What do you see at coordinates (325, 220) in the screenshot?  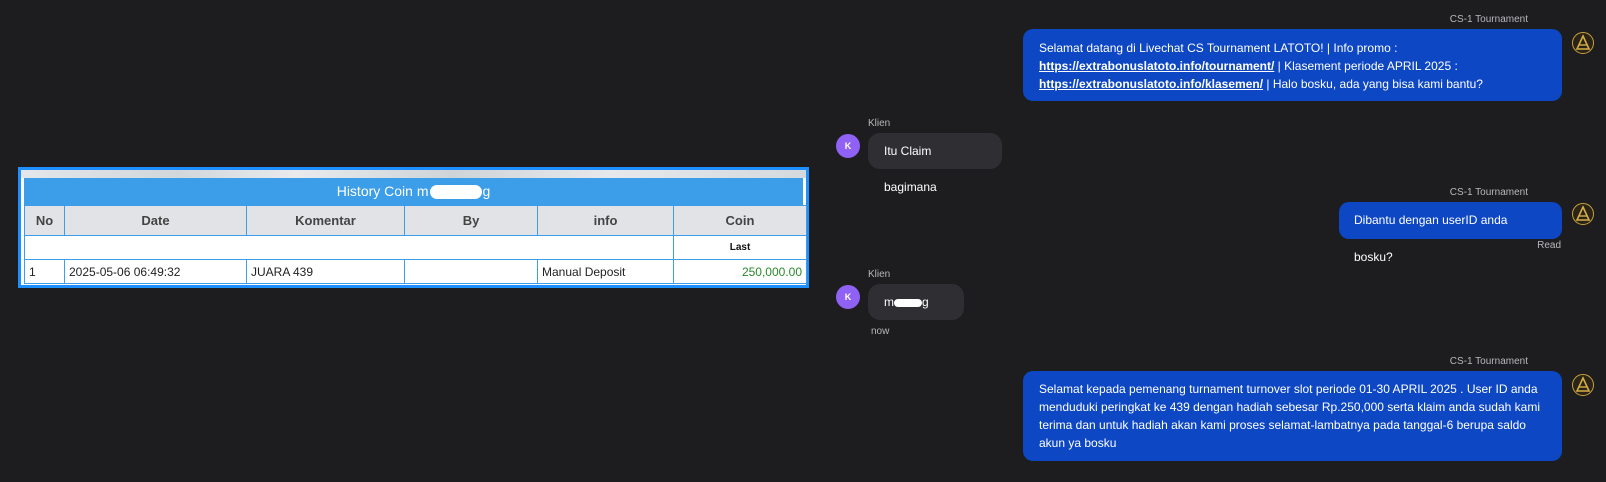 I see `col-header-komentar: Komentar` at bounding box center [325, 220].